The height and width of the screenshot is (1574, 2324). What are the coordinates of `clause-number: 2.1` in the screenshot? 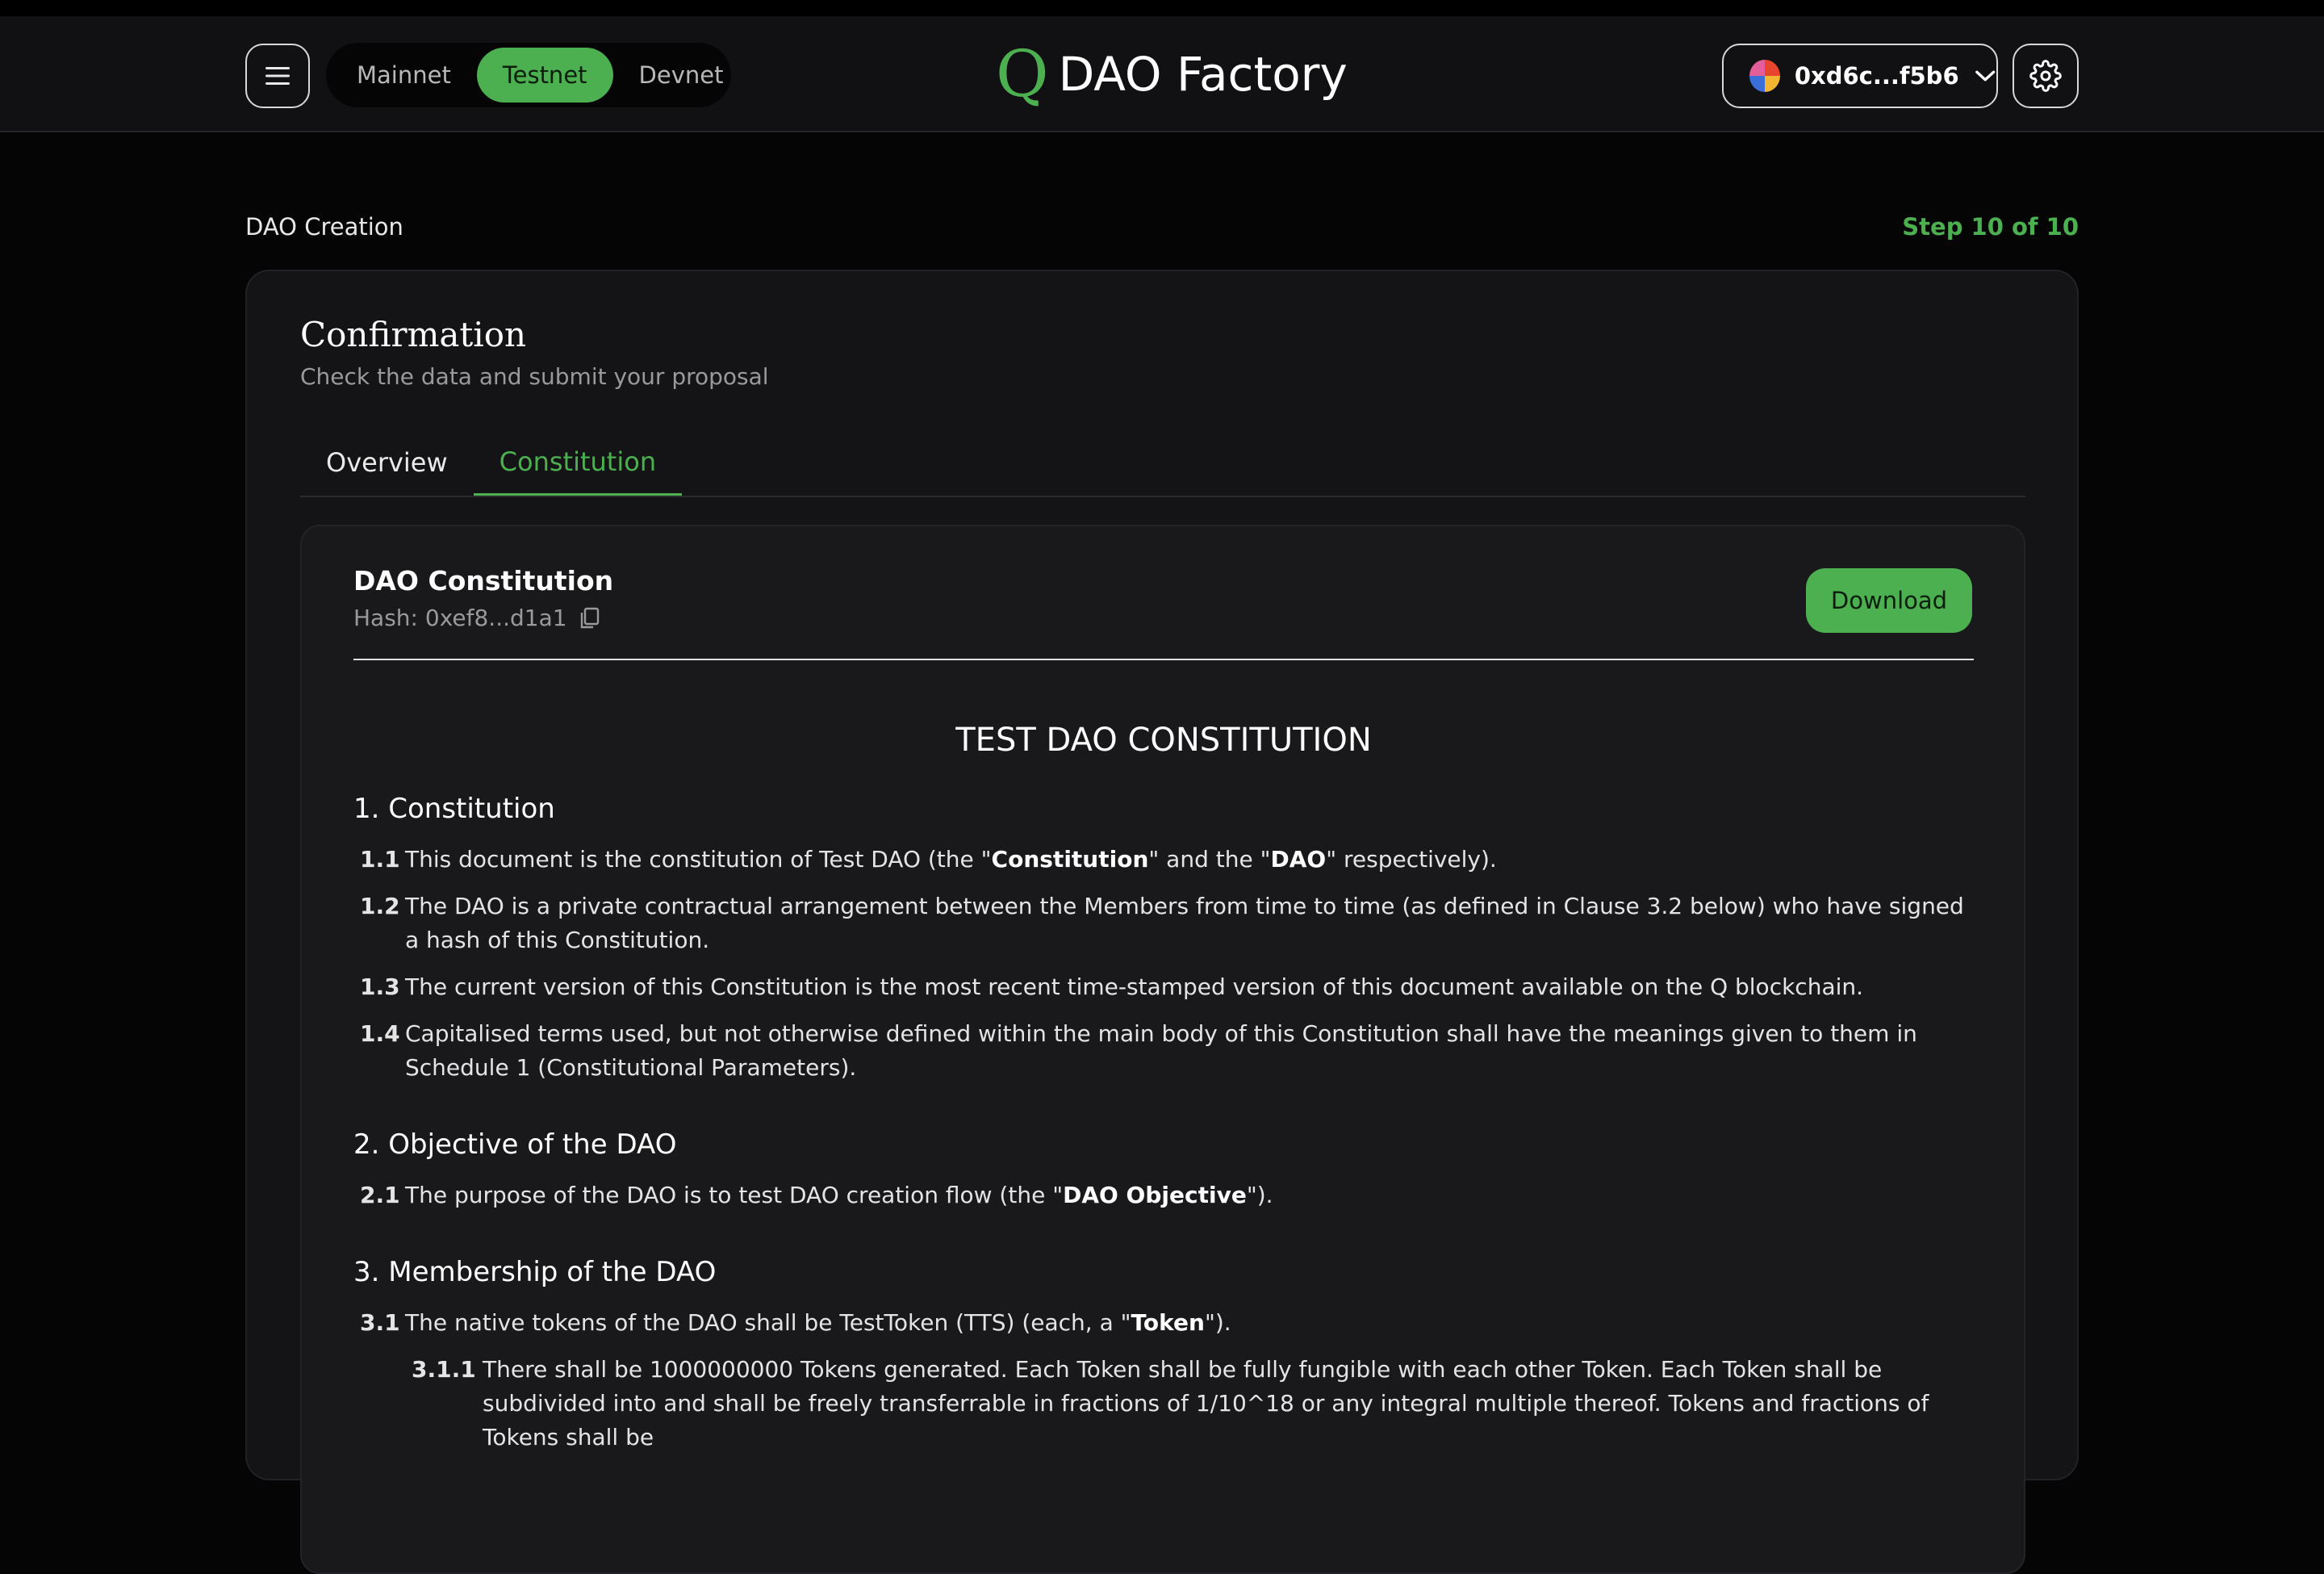 It's located at (380, 1195).